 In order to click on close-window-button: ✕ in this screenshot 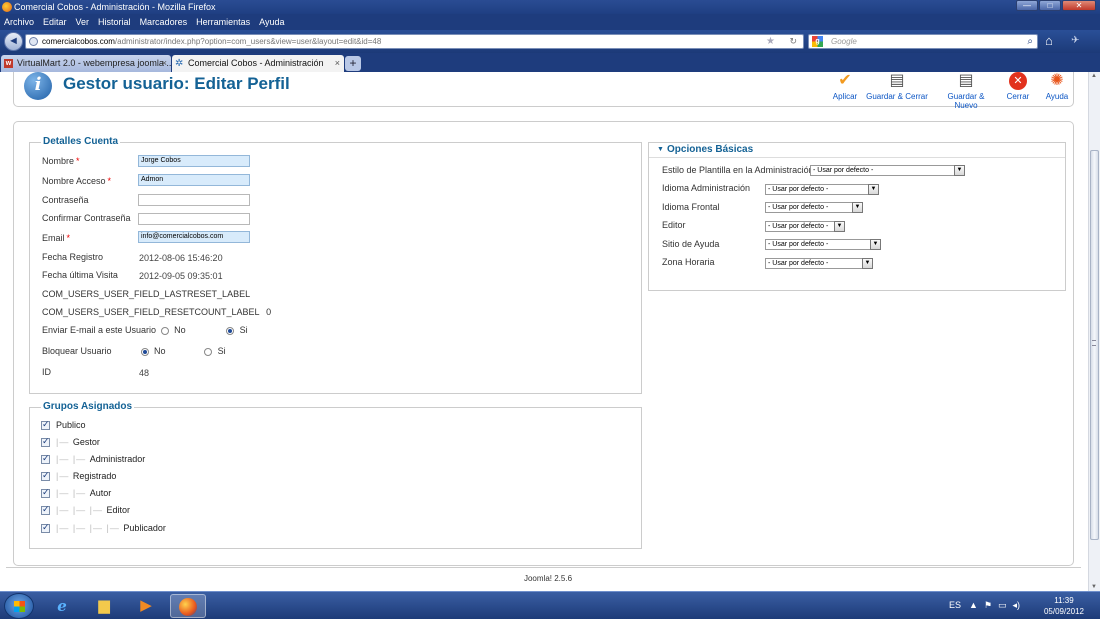, I will do `click(1079, 5)`.